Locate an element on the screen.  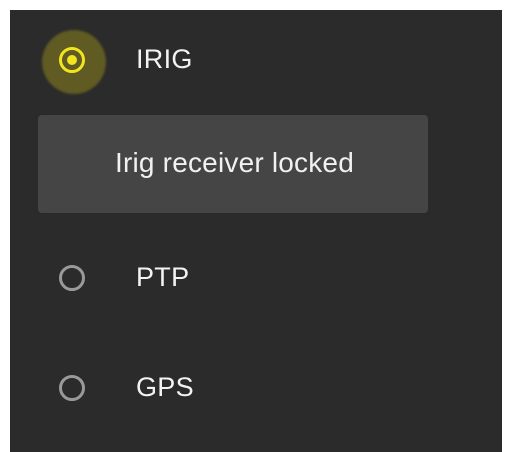
irig-label: IRIG is located at coordinates (164, 59).